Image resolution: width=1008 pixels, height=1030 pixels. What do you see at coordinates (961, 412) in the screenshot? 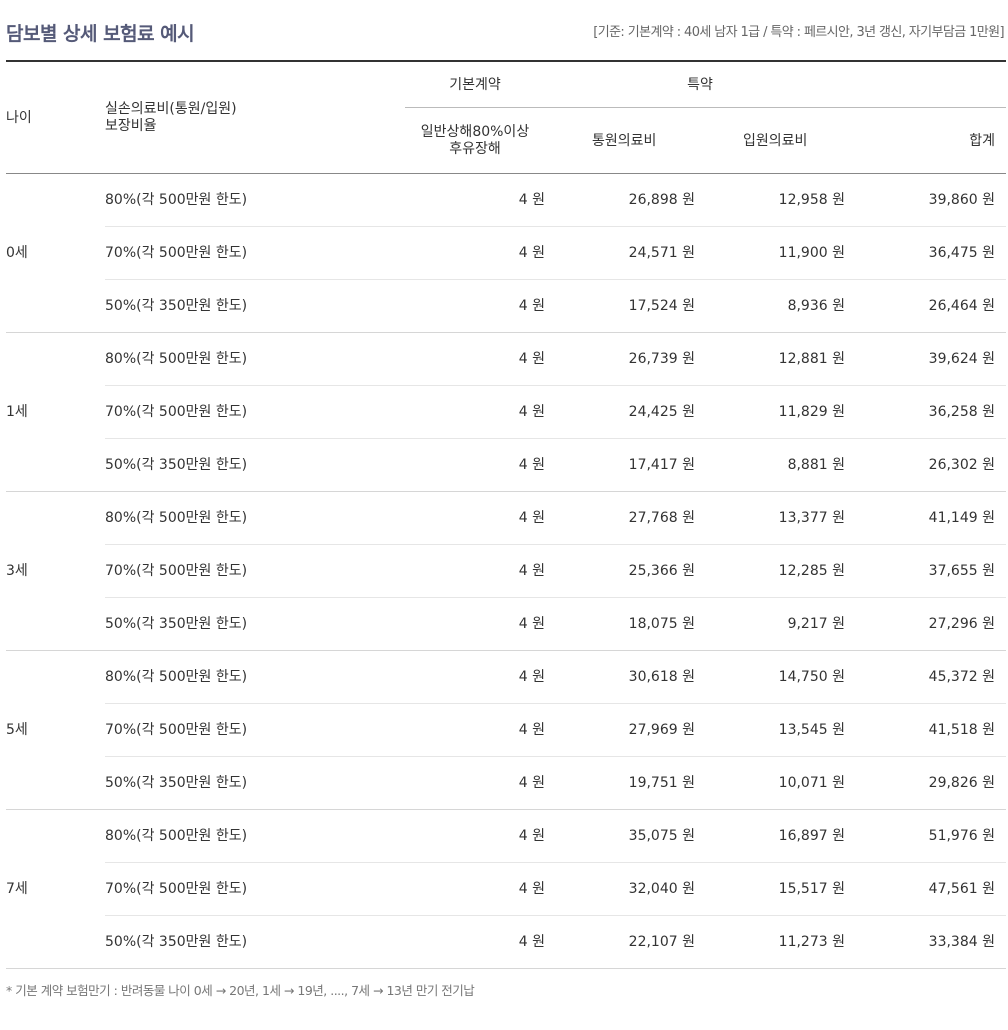
I see `total-premium: 36,258 원` at bounding box center [961, 412].